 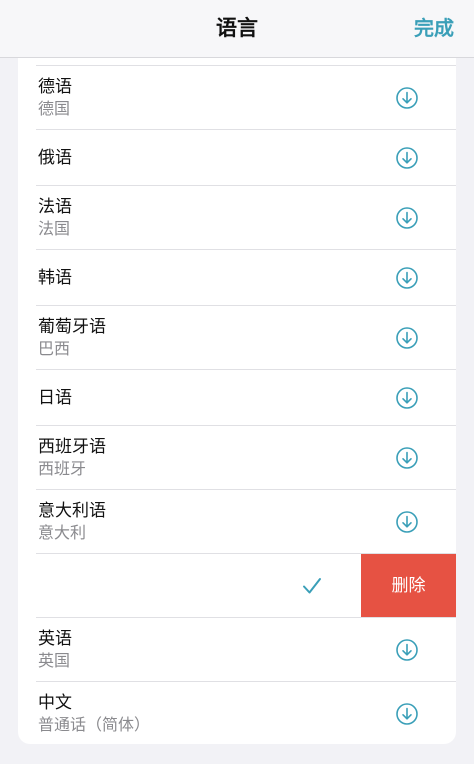 I want to click on language-name: 英语, so click(x=55, y=639).